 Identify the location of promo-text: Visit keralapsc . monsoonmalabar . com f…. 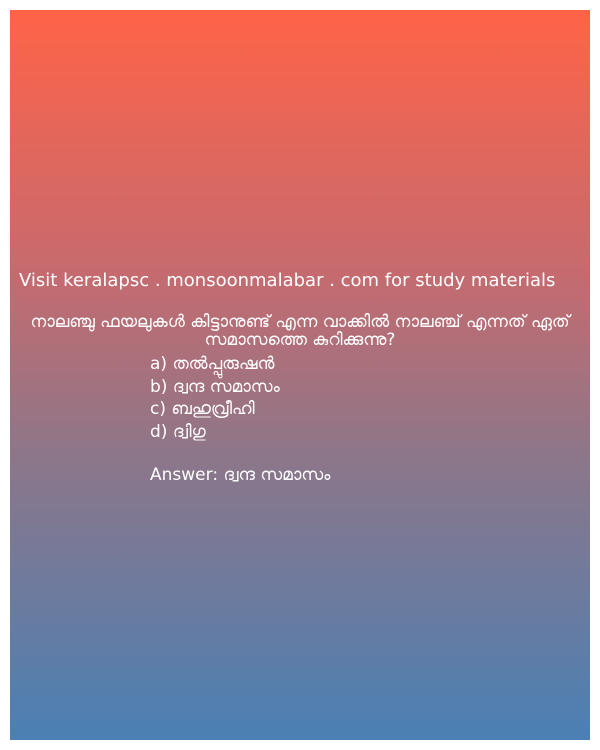
(287, 280).